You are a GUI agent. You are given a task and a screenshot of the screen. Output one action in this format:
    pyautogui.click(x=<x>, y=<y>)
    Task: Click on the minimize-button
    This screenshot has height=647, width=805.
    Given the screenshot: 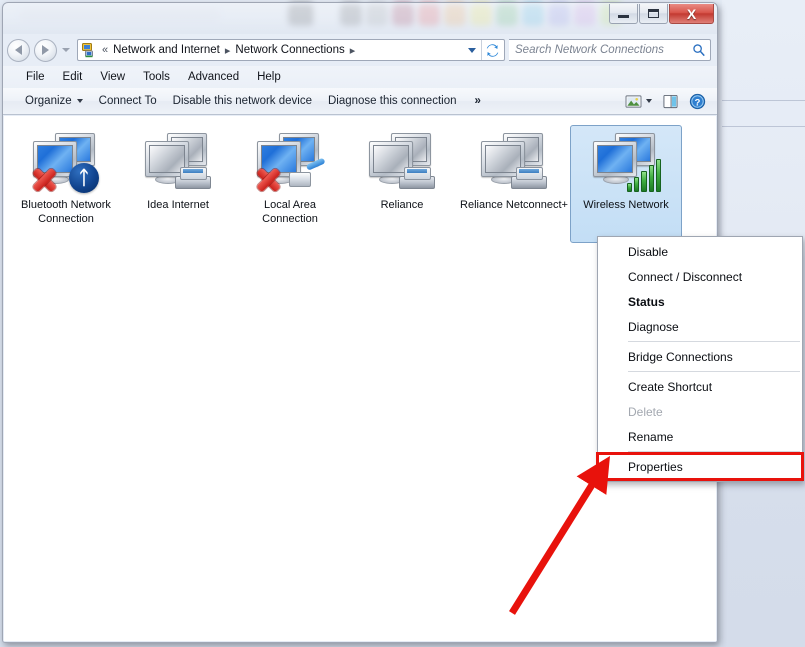 What is the action you would take?
    pyautogui.click(x=623, y=14)
    